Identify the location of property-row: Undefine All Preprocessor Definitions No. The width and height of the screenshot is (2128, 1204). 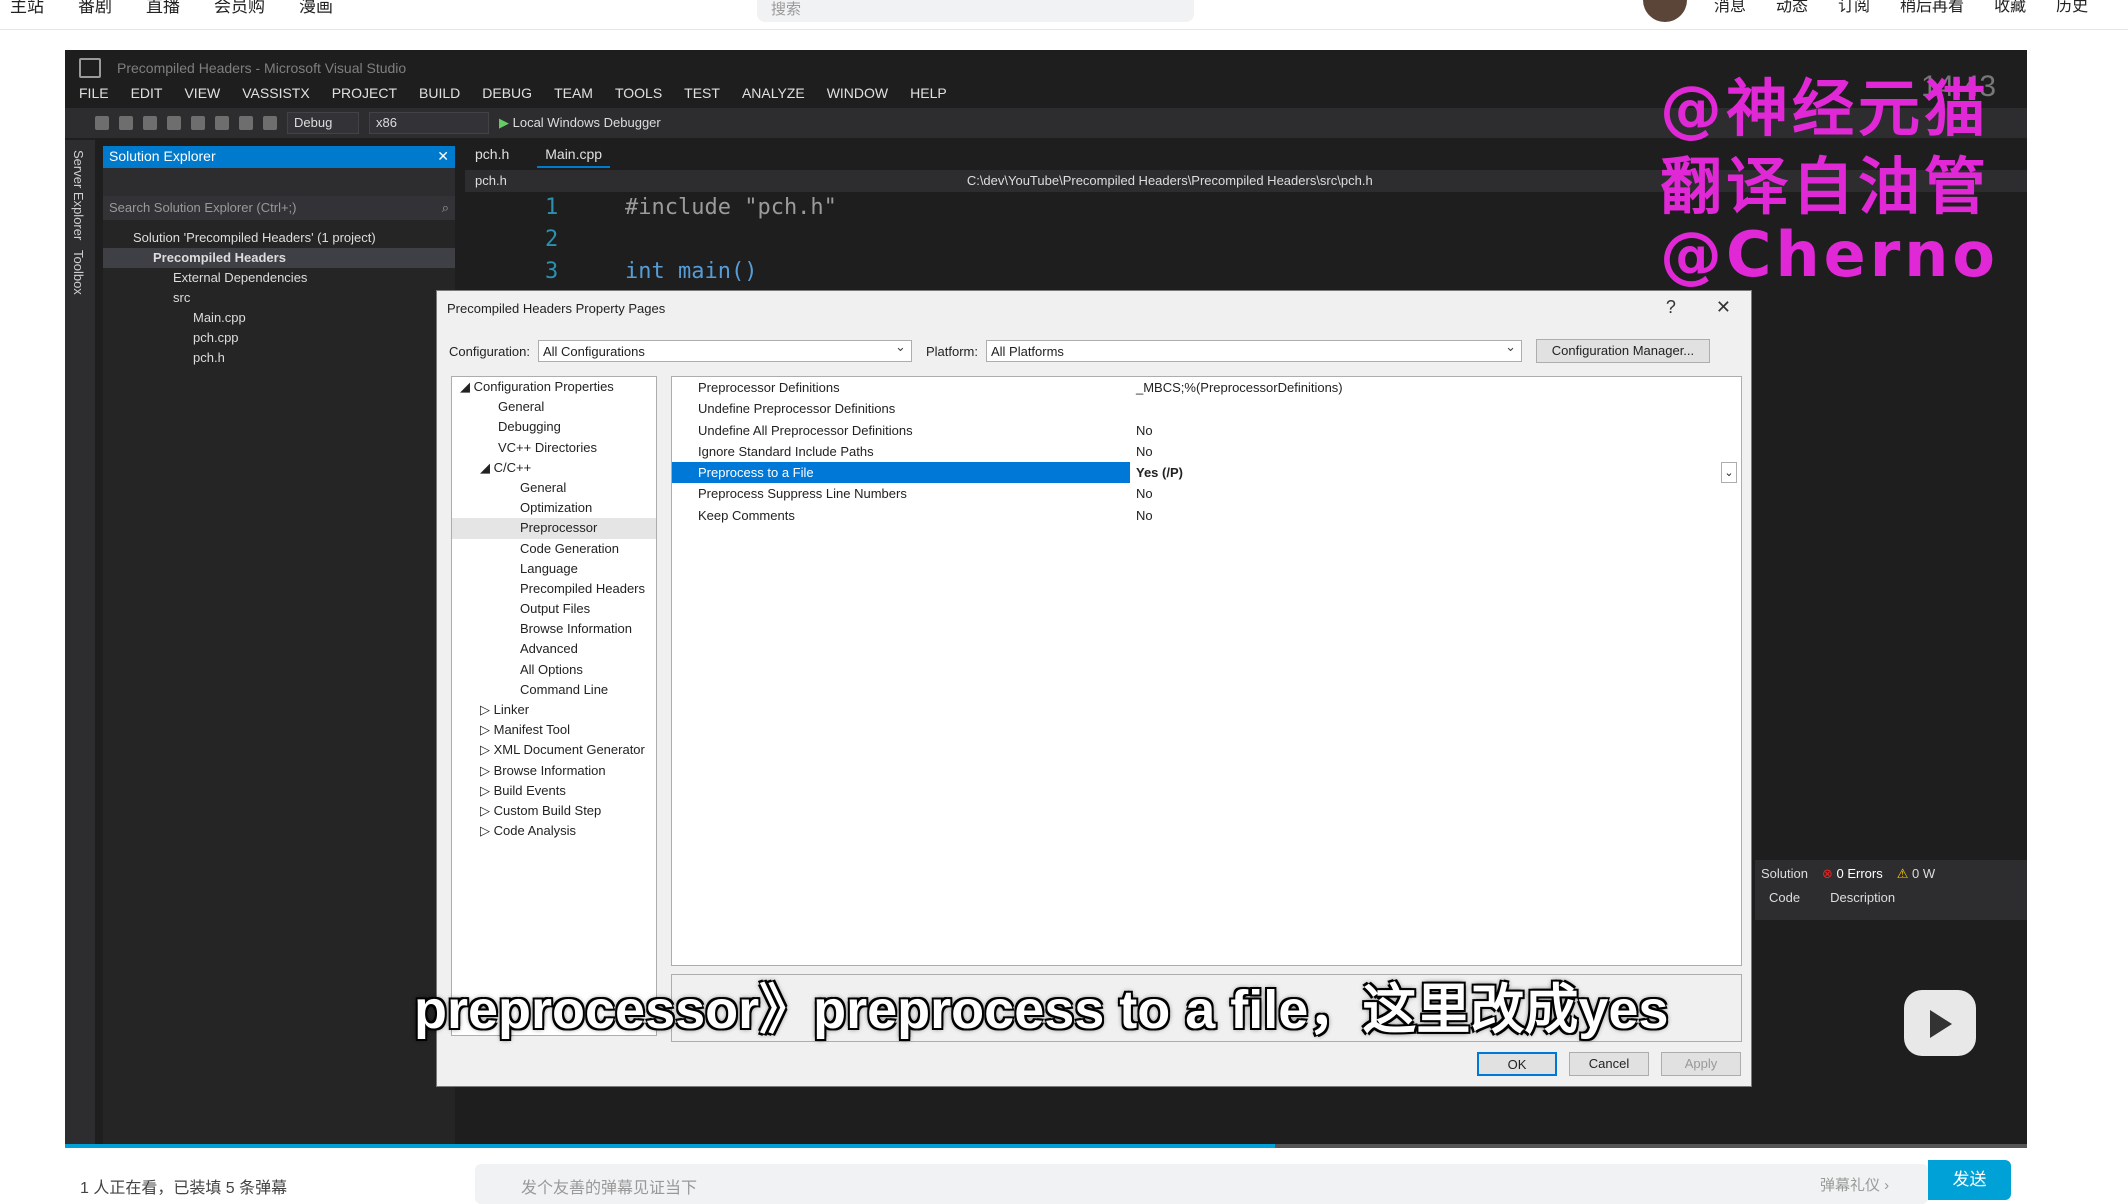
(1206, 430).